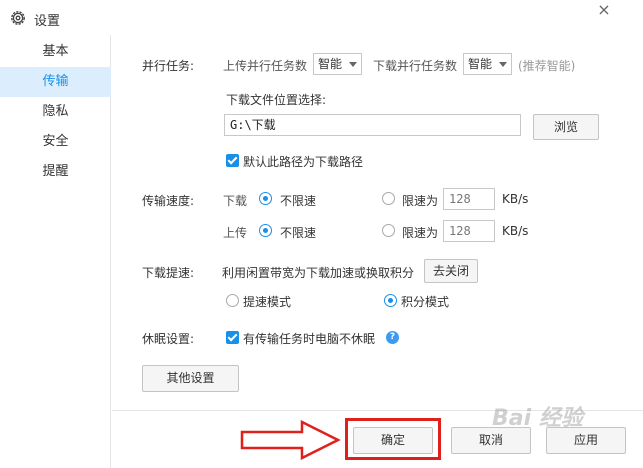 This screenshot has width=643, height=468. I want to click on ok-button: 确定, so click(393, 440).